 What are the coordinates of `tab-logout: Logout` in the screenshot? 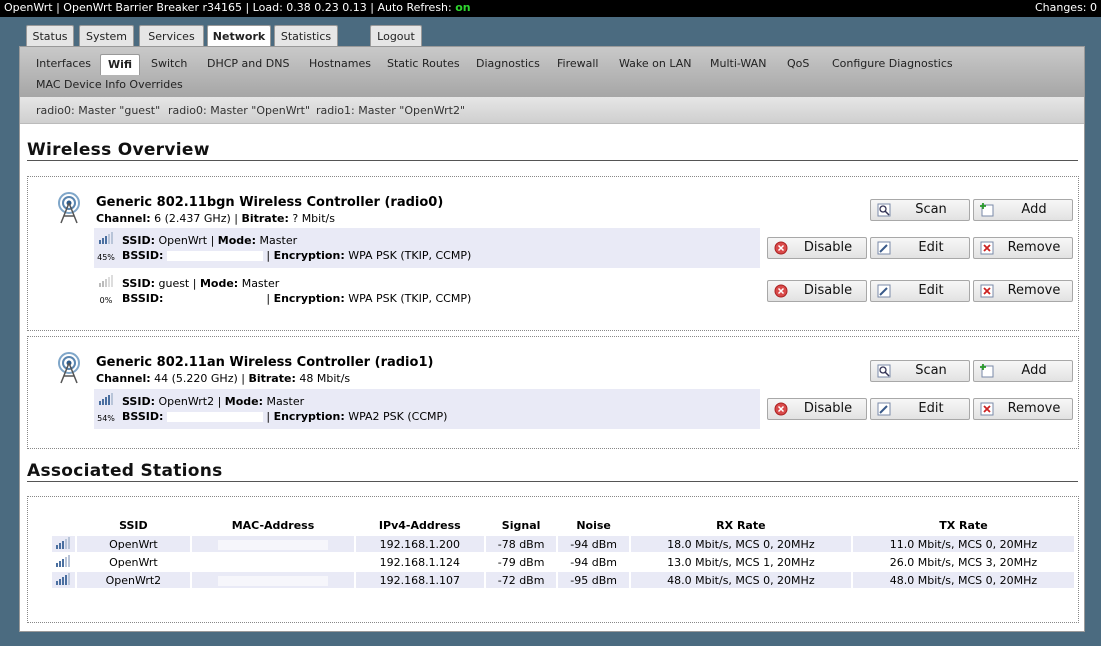 It's located at (396, 36).